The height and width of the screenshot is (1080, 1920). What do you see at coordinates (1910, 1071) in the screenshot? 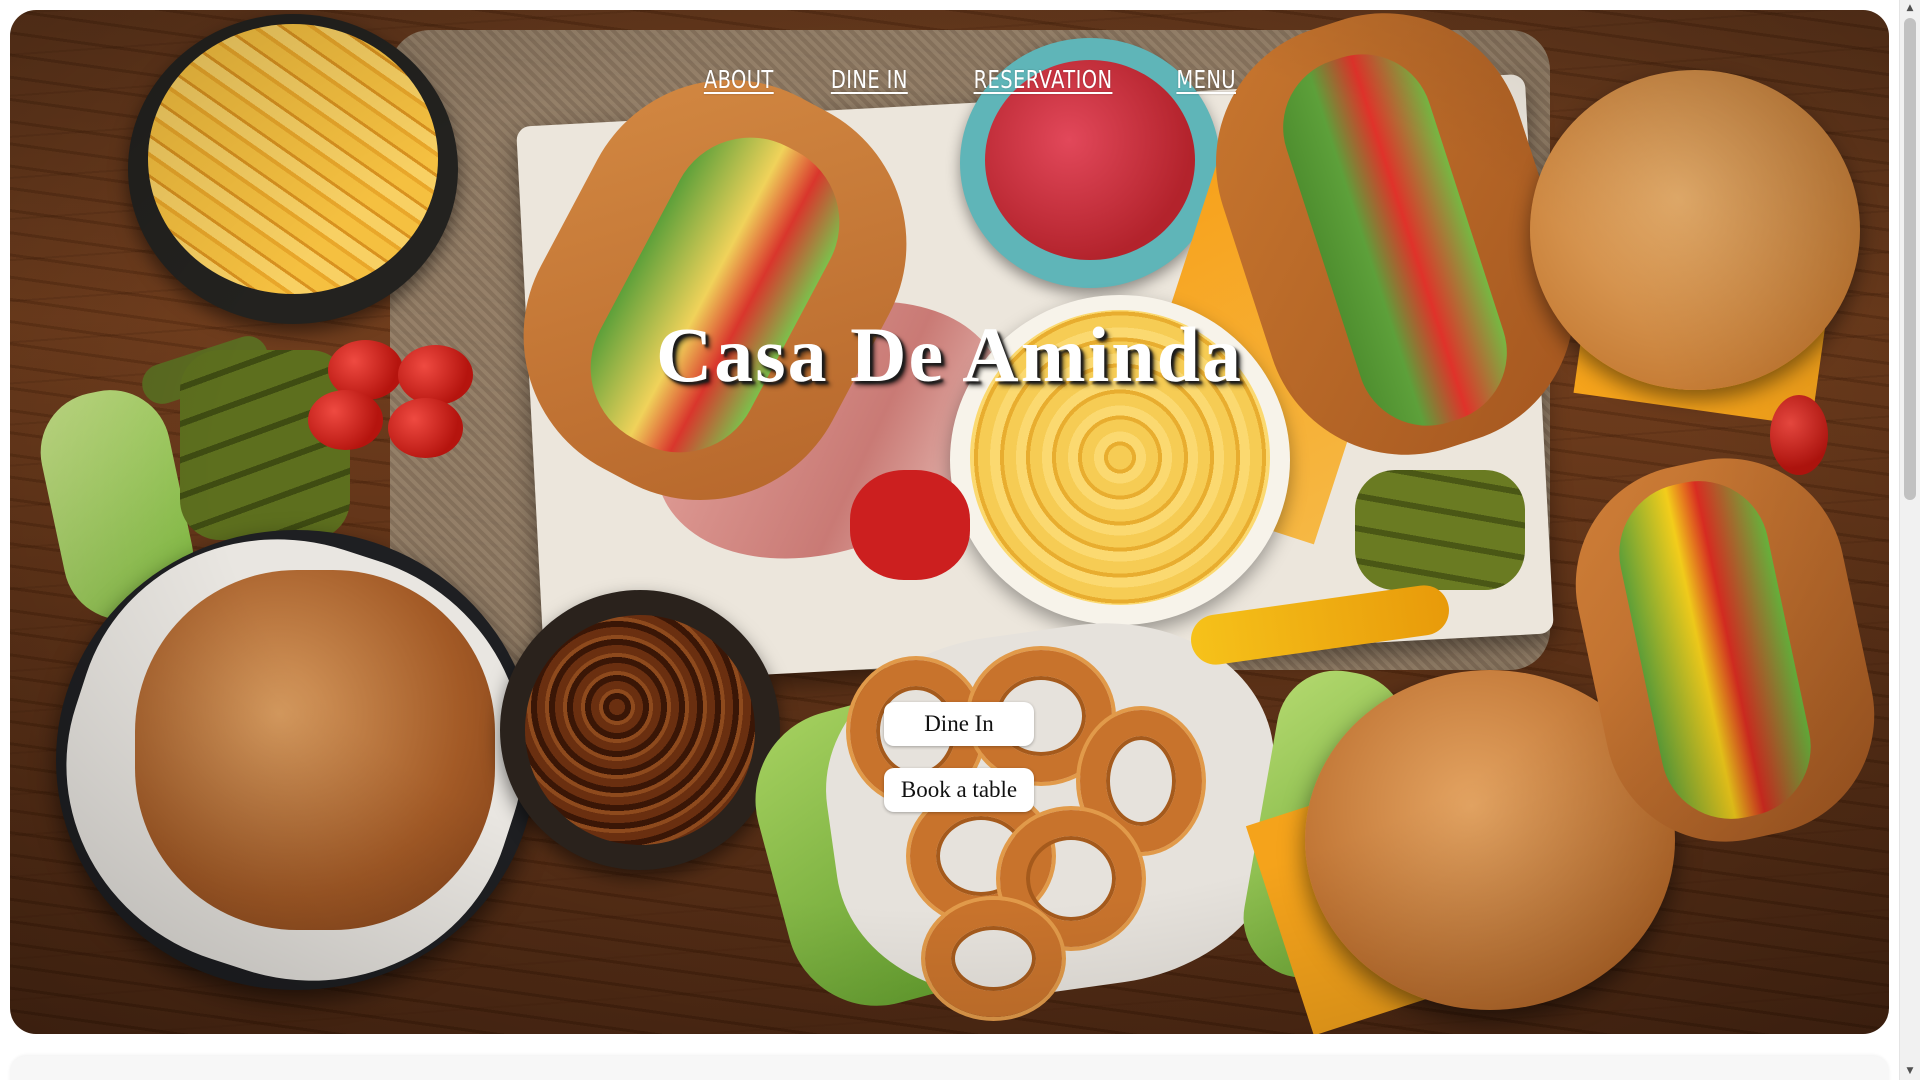
I see `scroll-down-icon: ▼` at bounding box center [1910, 1071].